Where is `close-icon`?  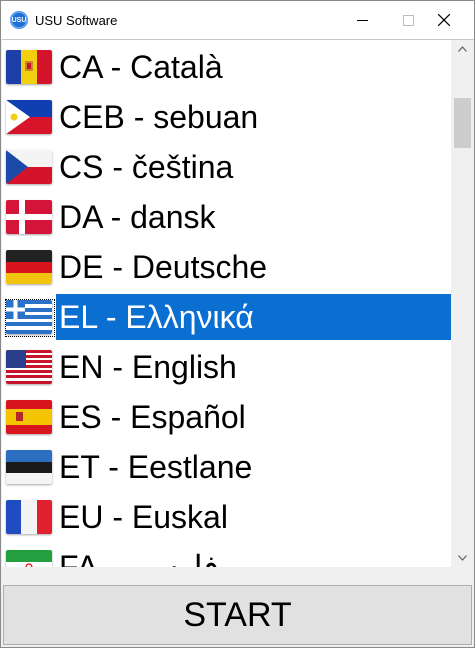
close-icon is located at coordinates (444, 20).